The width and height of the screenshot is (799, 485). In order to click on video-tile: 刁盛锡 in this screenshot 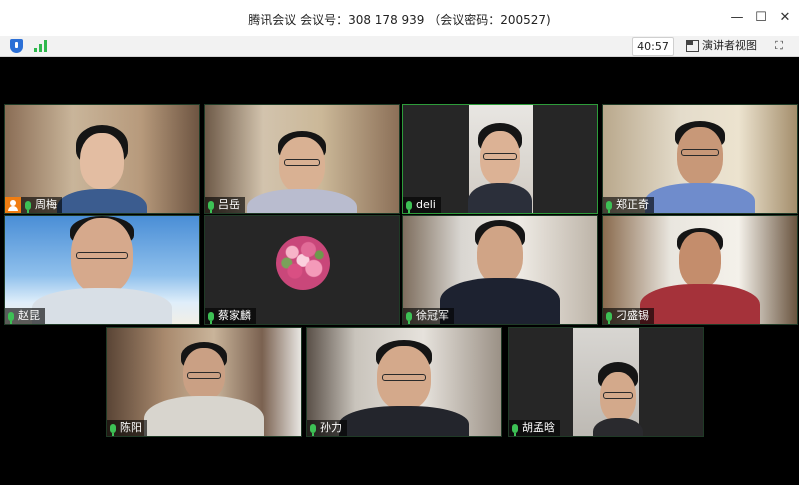, I will do `click(700, 270)`.